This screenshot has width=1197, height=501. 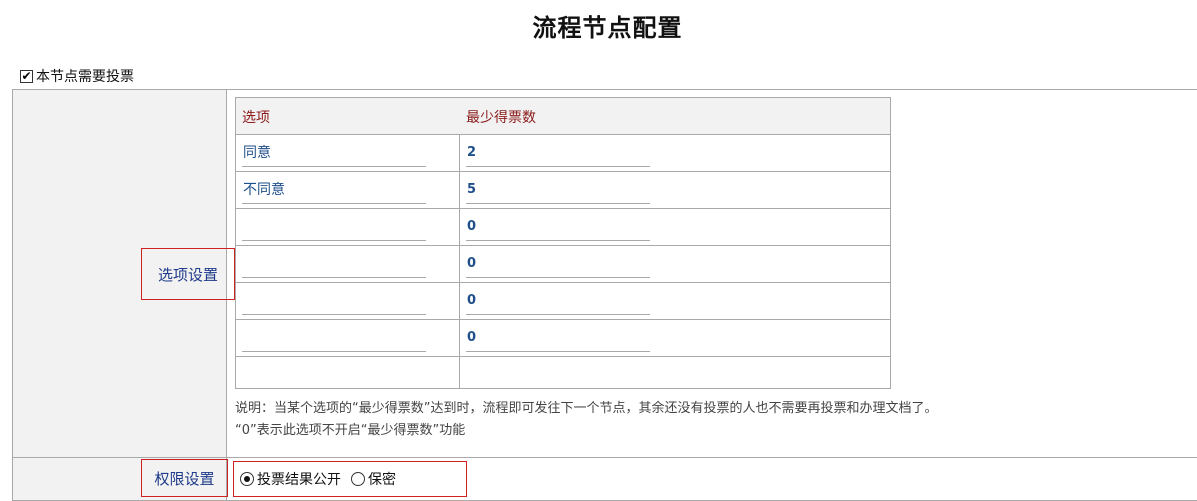 I want to click on min-votes-input: 5, so click(x=558, y=192).